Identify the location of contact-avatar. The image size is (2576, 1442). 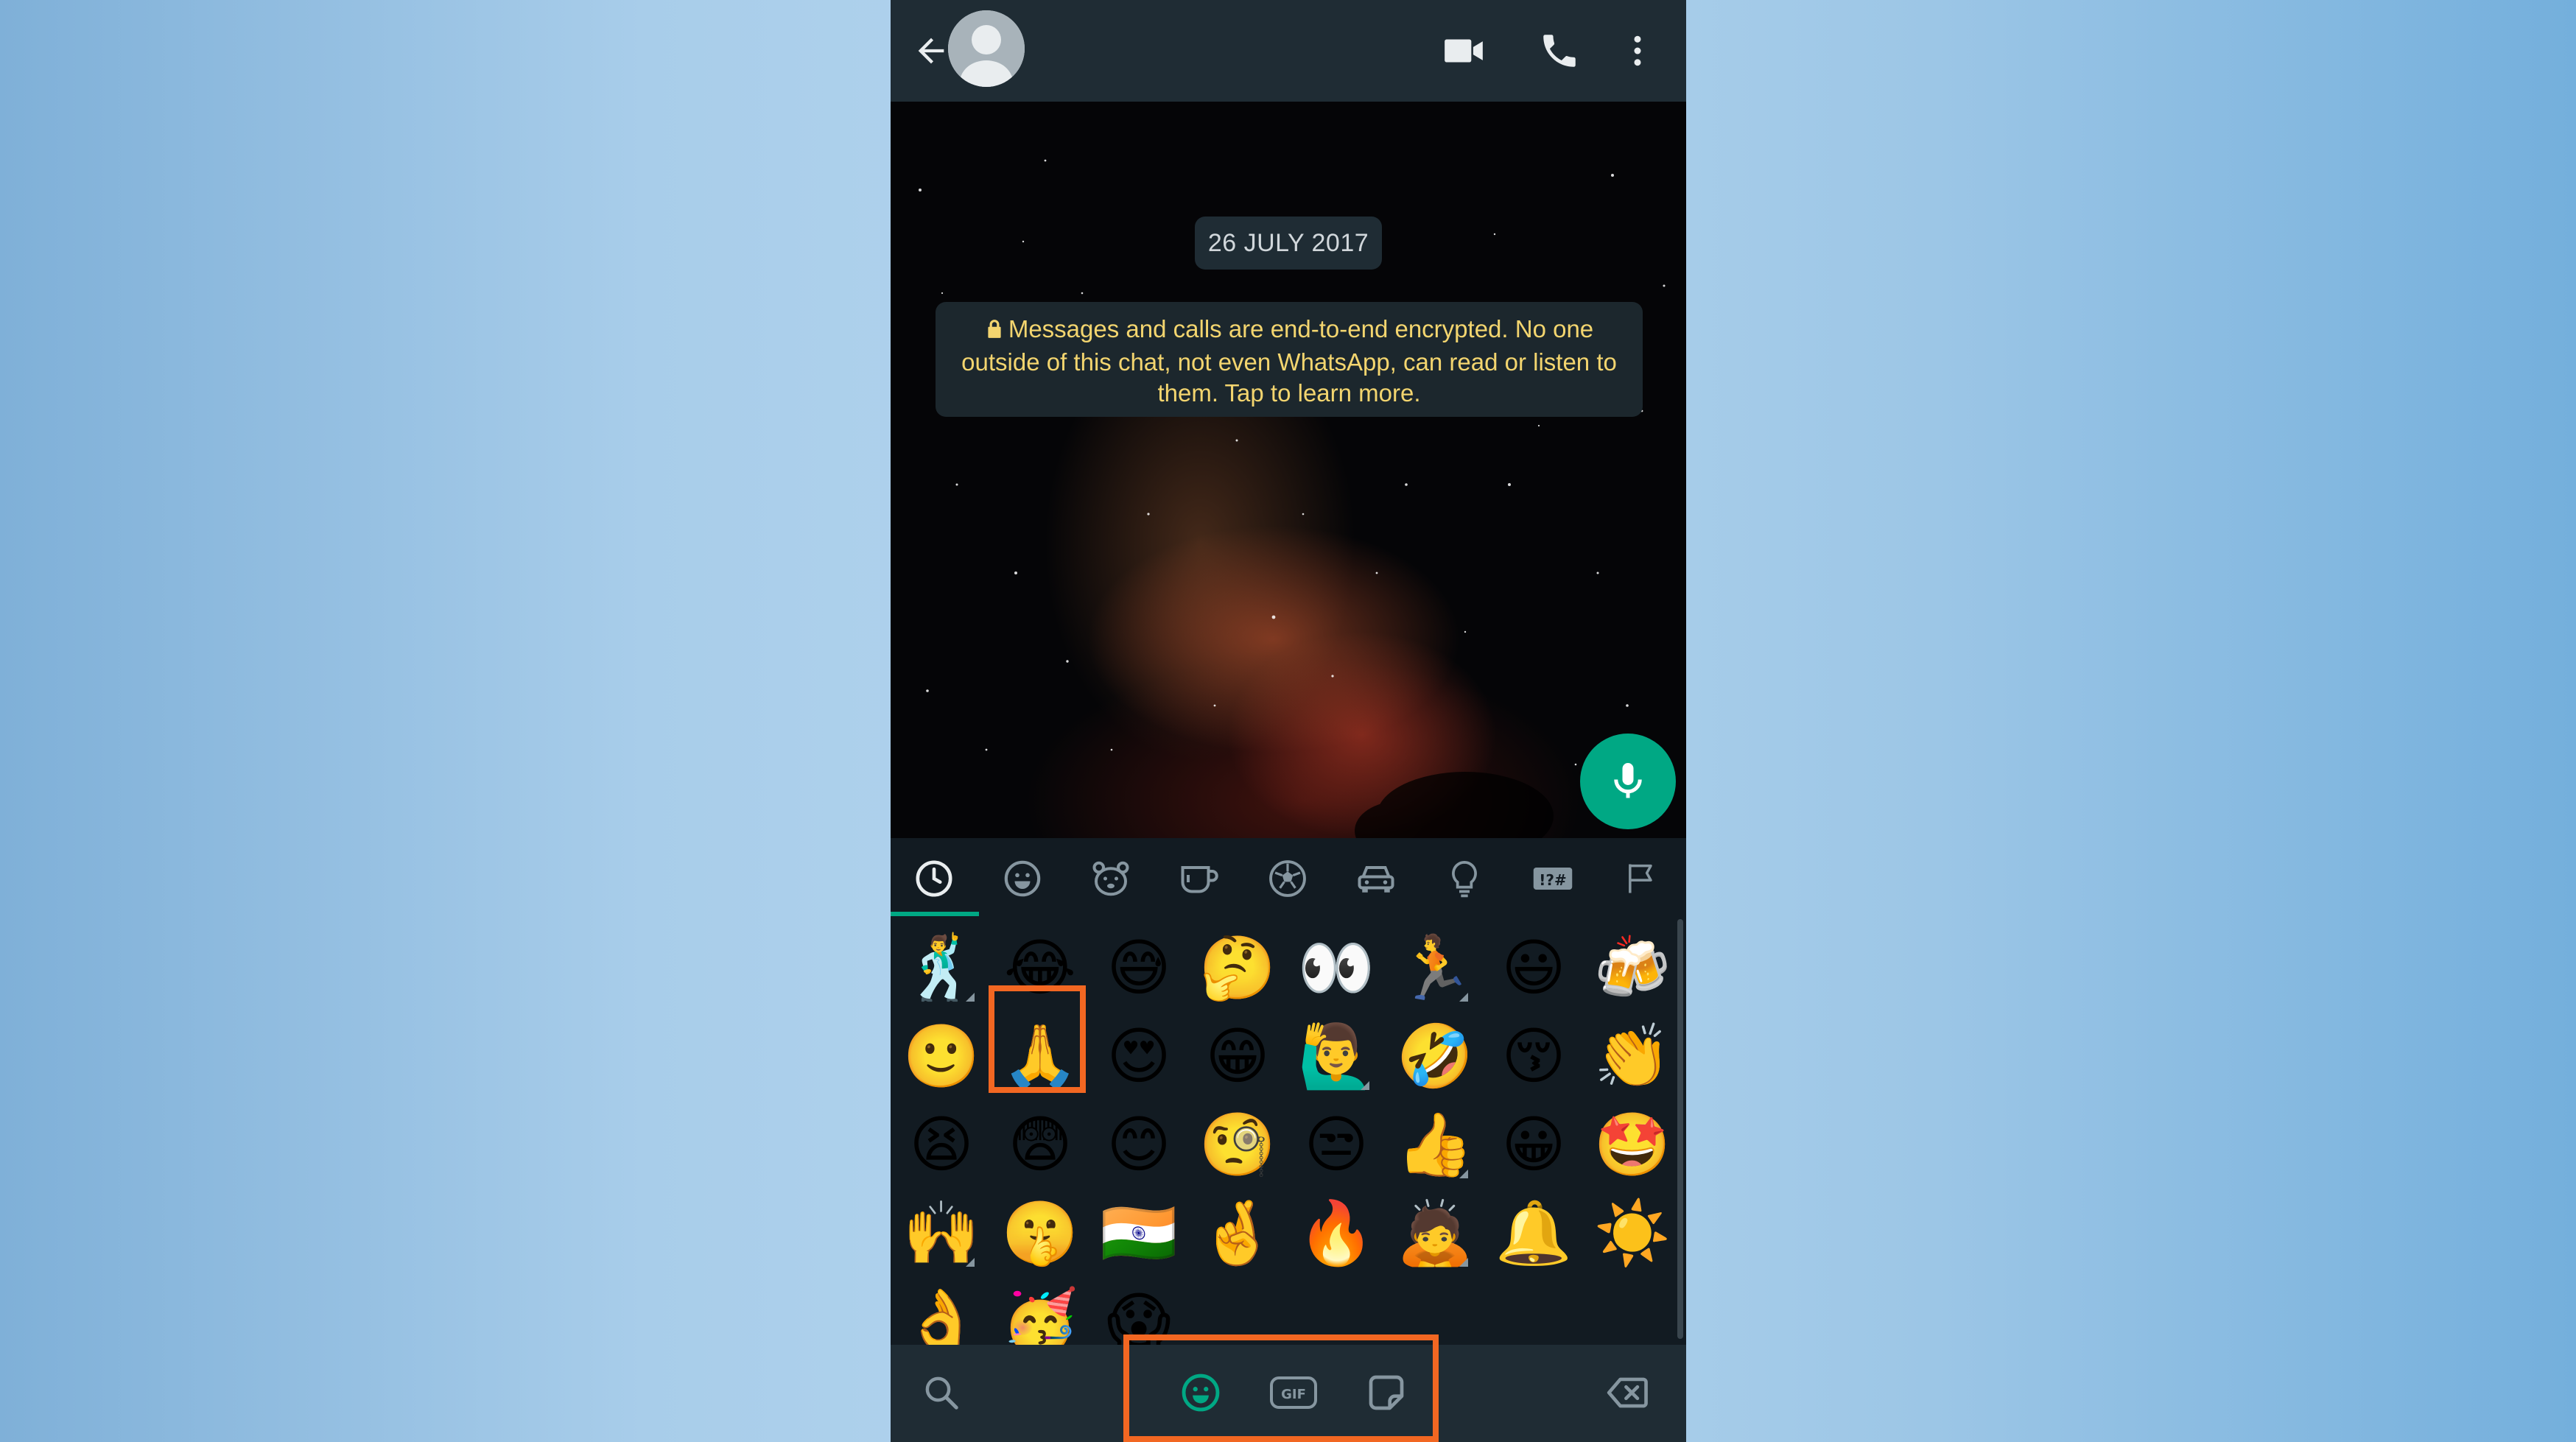
(986, 48).